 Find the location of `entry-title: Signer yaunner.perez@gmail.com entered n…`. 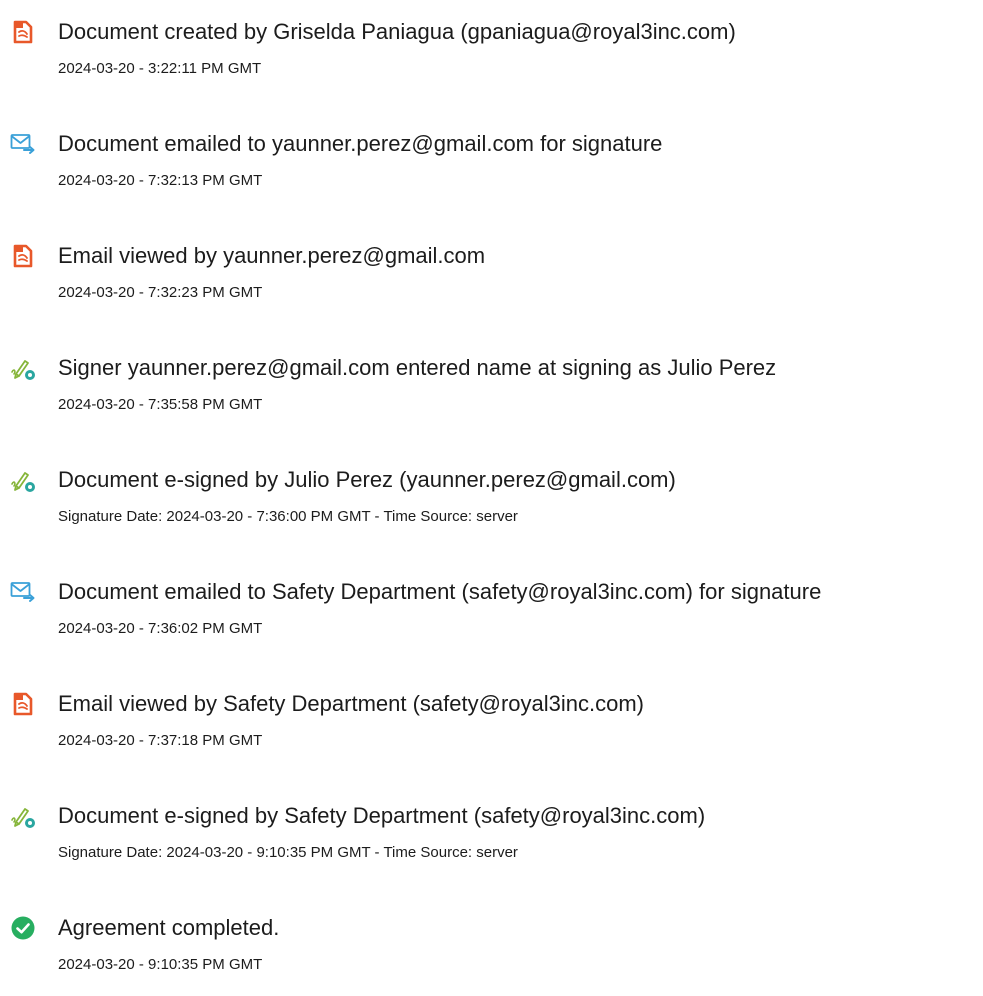

entry-title: Signer yaunner.perez@gmail.com entered n… is located at coordinates (417, 367).